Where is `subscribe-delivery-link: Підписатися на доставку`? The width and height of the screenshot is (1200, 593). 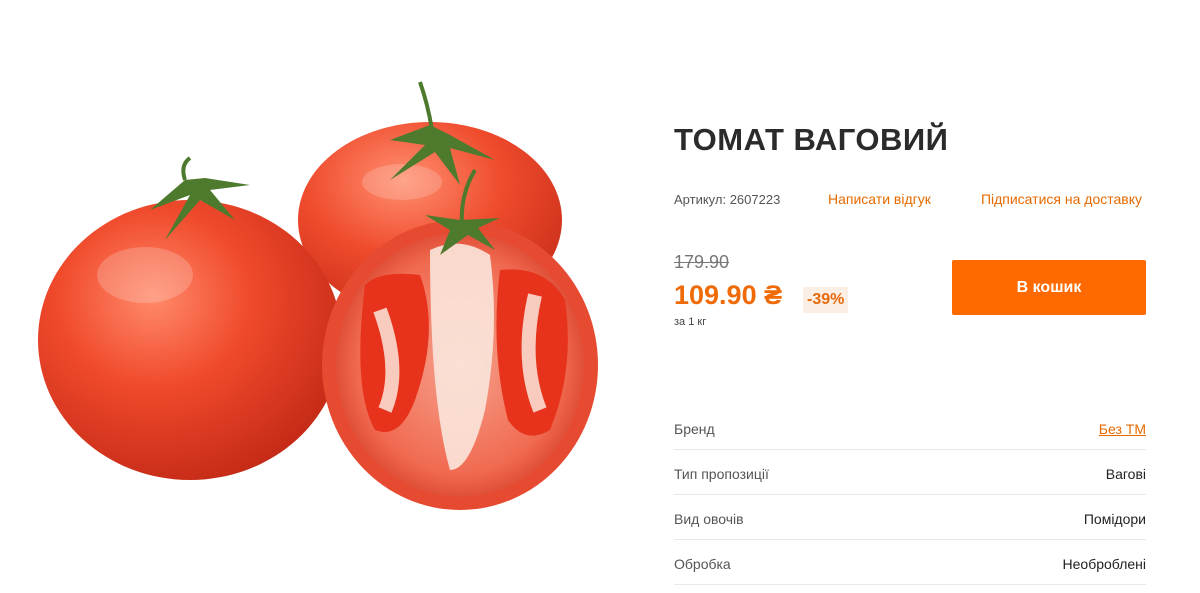
subscribe-delivery-link: Підписатися на доставку is located at coordinates (1061, 199).